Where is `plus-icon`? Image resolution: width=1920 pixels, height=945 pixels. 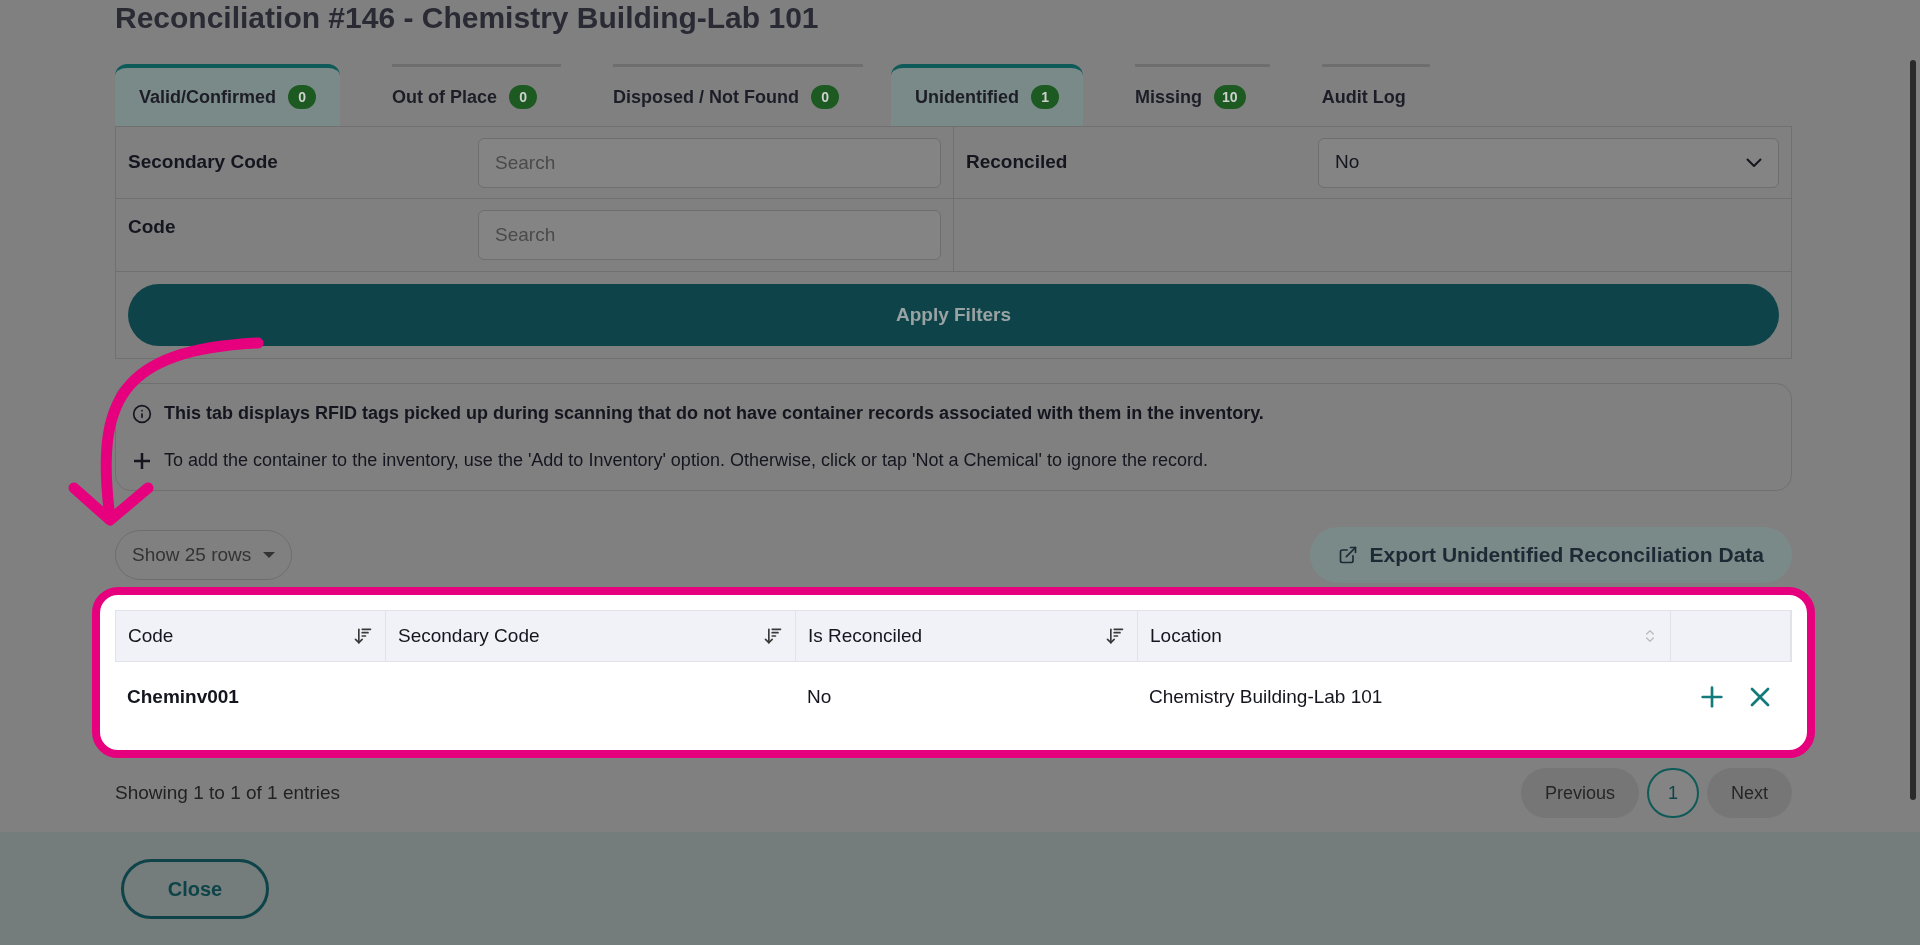
plus-icon is located at coordinates (142, 460).